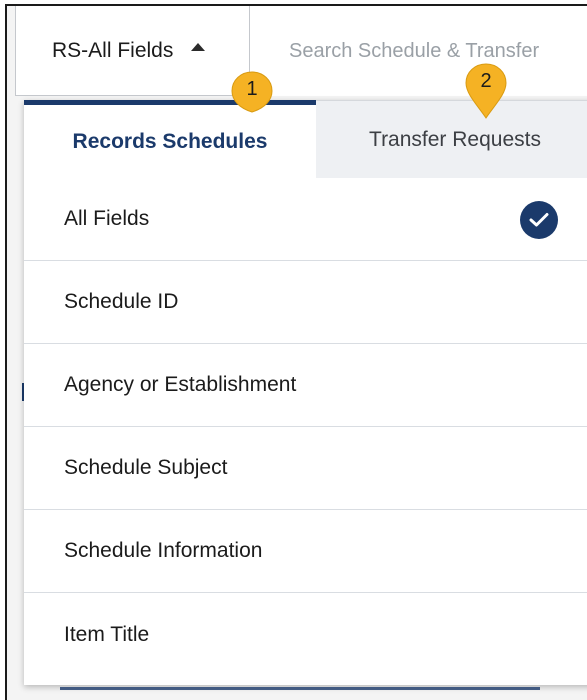 This screenshot has height=700, width=587. I want to click on callout-number: 1, so click(252, 89).